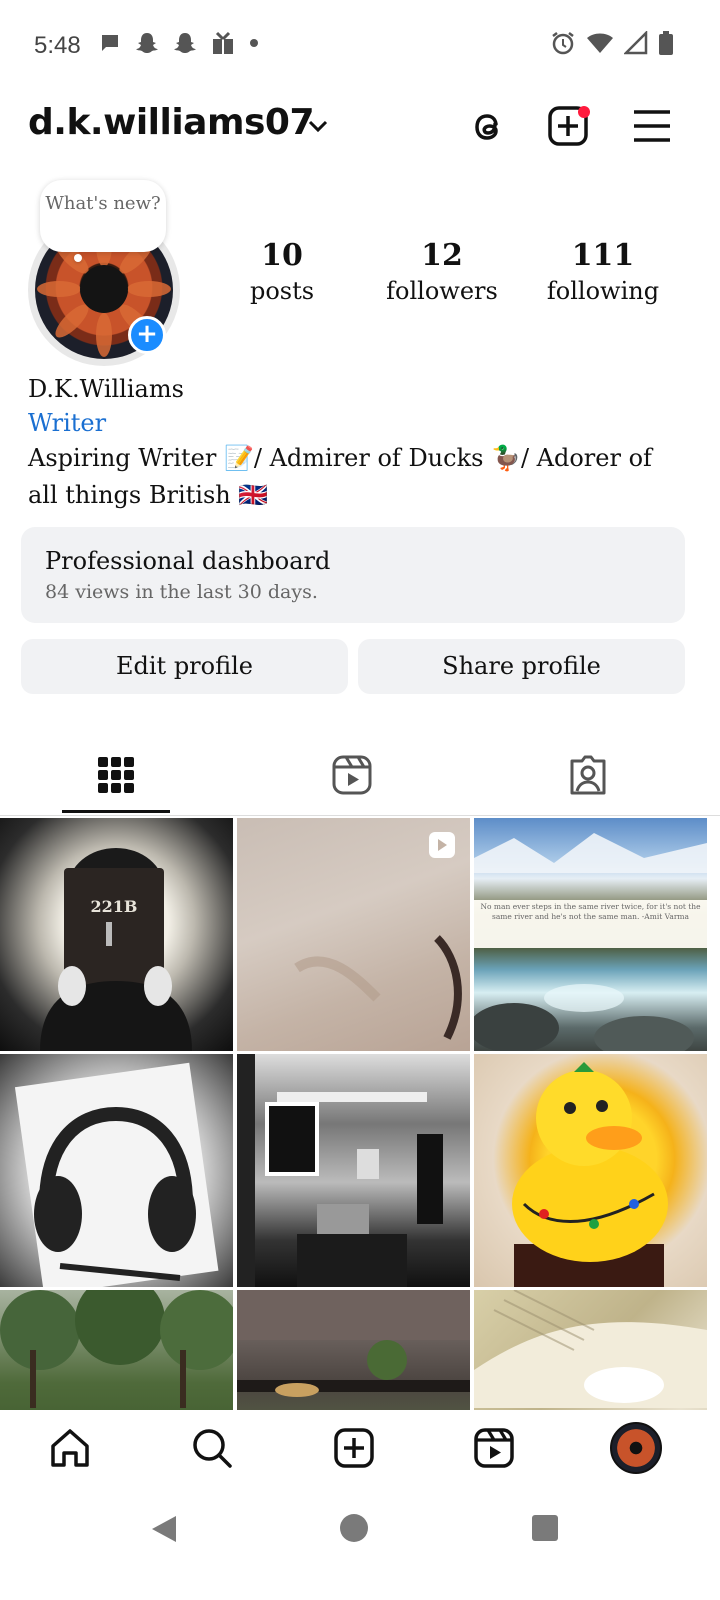 Image resolution: width=720 pixels, height=1600 pixels. Describe the element at coordinates (114, 906) in the screenshot. I see `post-text: 221B` at that location.